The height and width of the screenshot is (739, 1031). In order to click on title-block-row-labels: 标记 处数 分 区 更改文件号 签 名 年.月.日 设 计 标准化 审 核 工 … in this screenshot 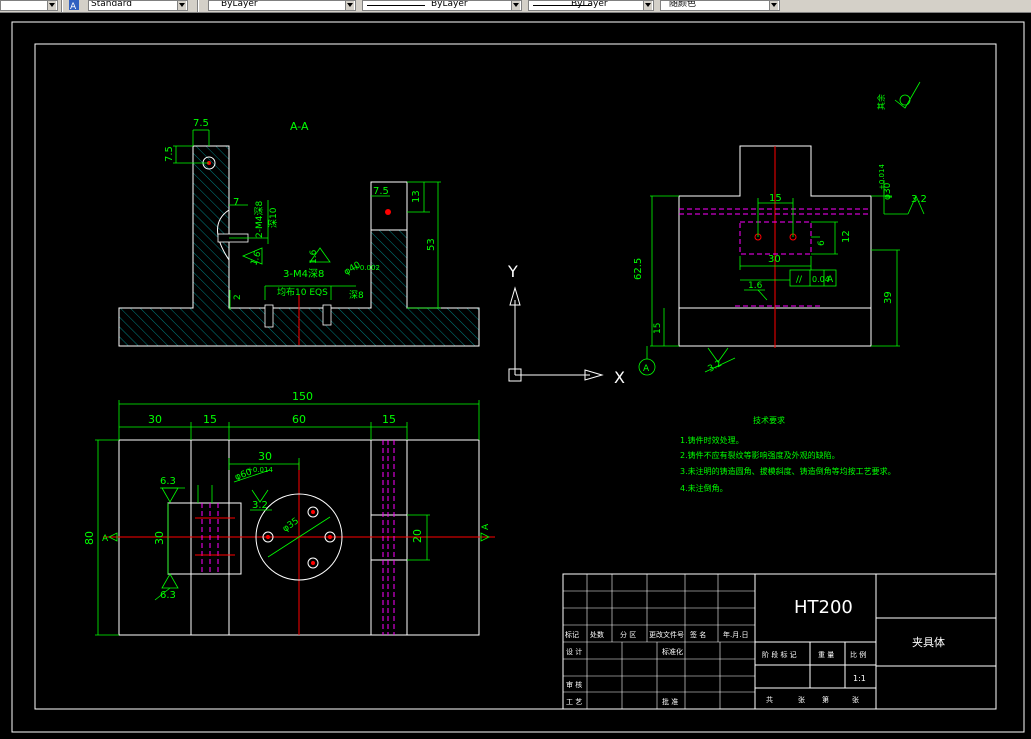, I will do `click(715, 668)`.